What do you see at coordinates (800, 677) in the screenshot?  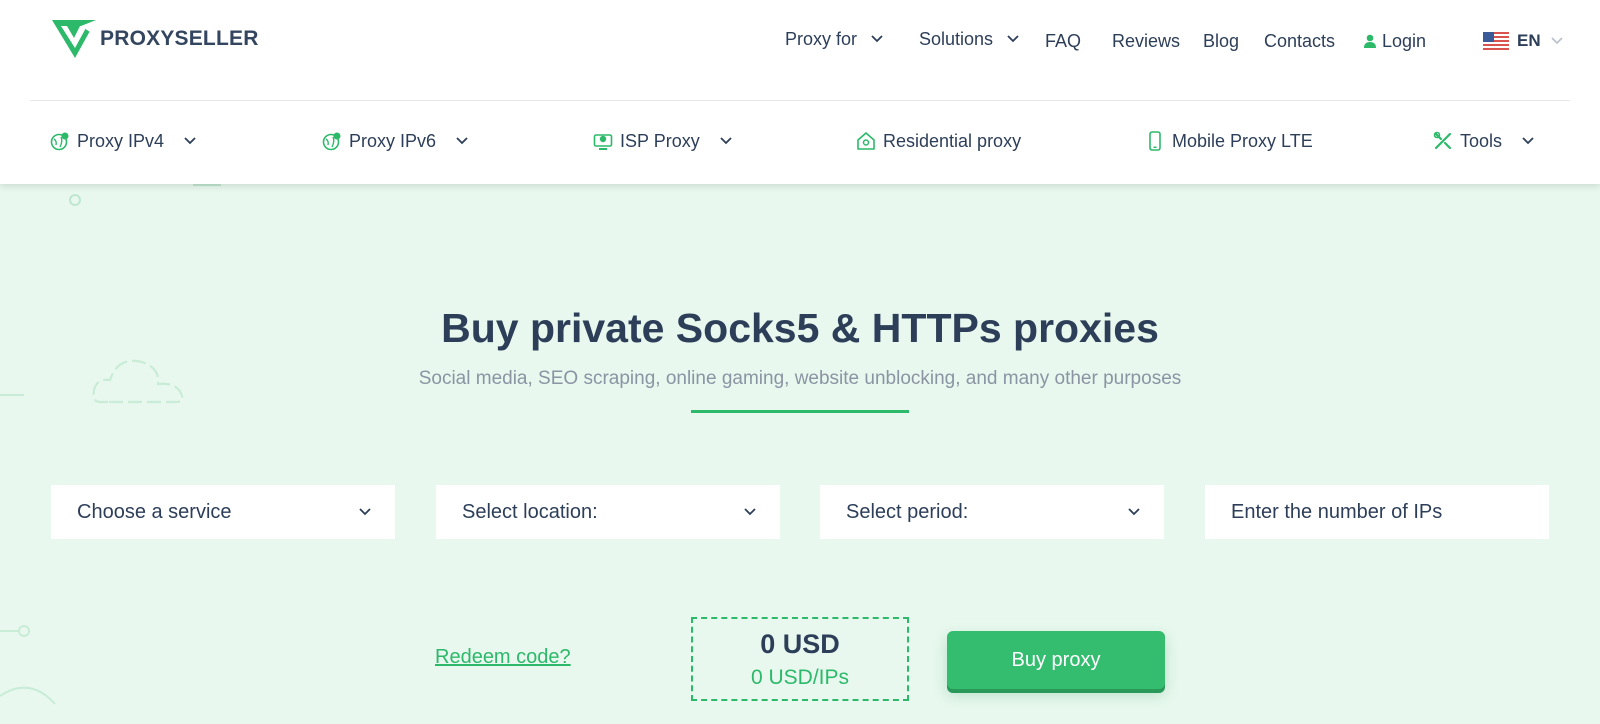 I see `price-per-ip: 0 USD/IPs` at bounding box center [800, 677].